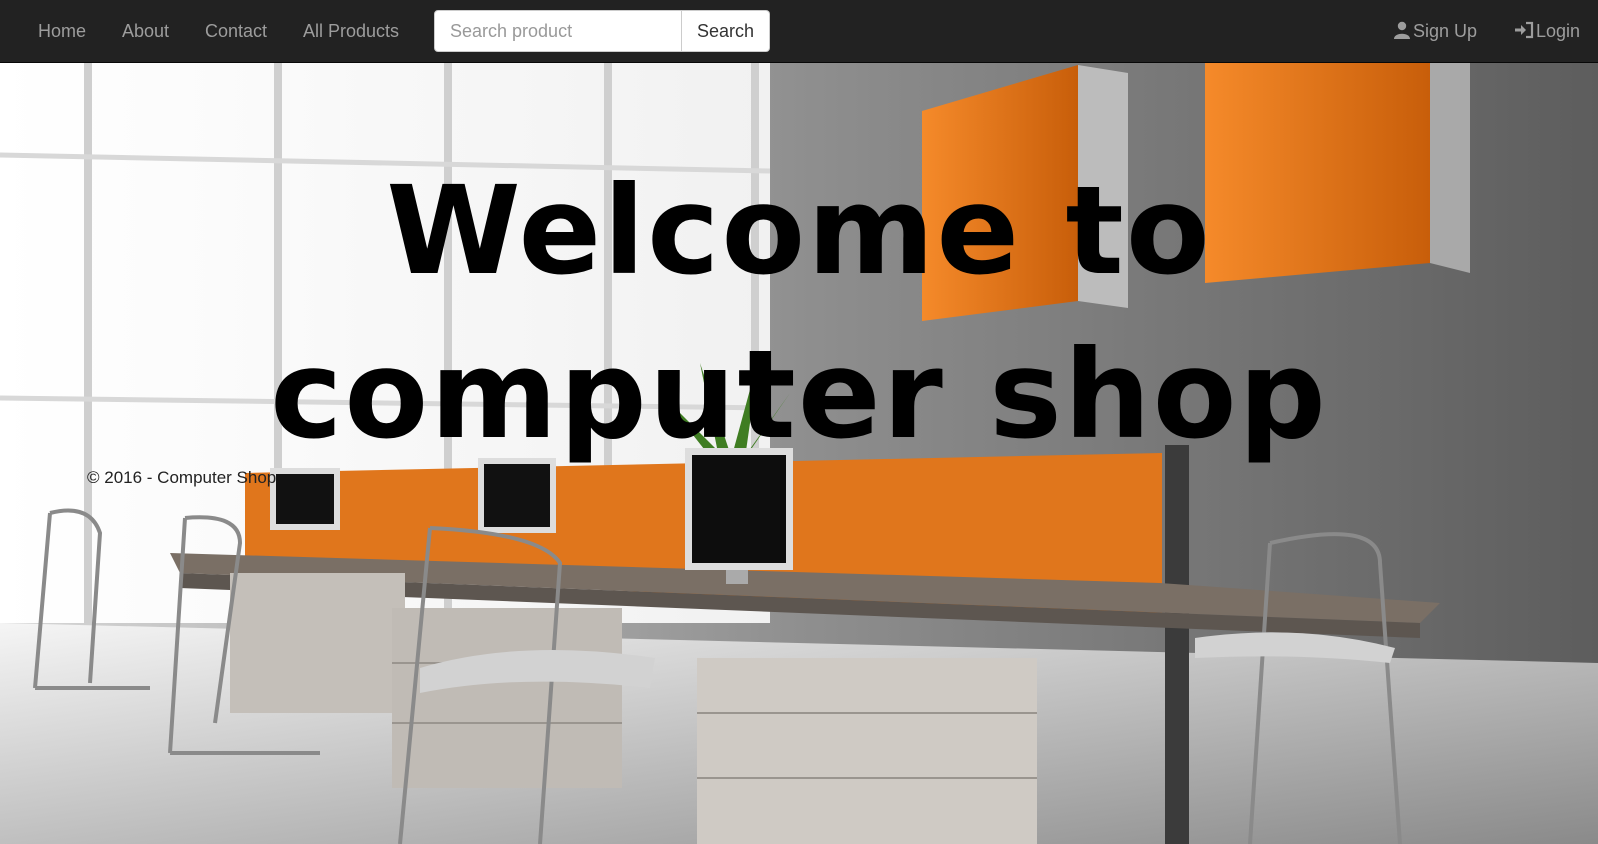 The image size is (1598, 844). I want to click on login-link: Login, so click(1547, 31).